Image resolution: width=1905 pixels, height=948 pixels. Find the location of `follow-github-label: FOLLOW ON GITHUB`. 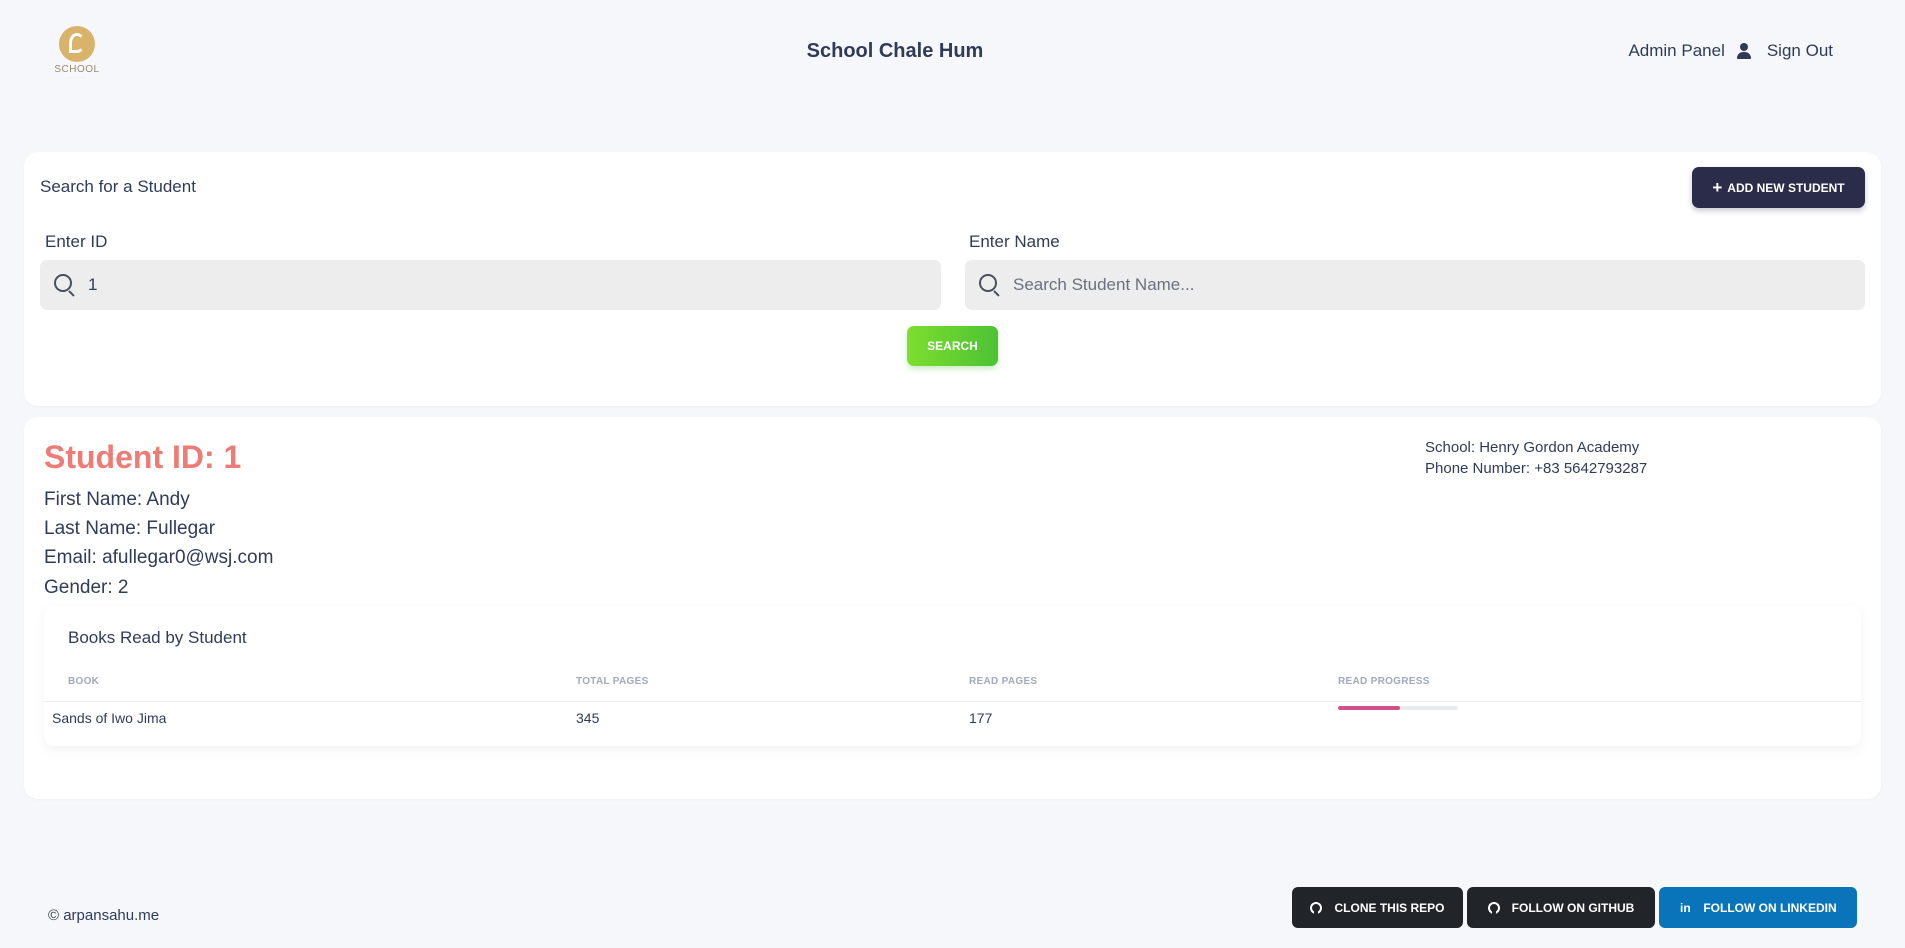

follow-github-label: FOLLOW ON GITHUB is located at coordinates (1573, 907).